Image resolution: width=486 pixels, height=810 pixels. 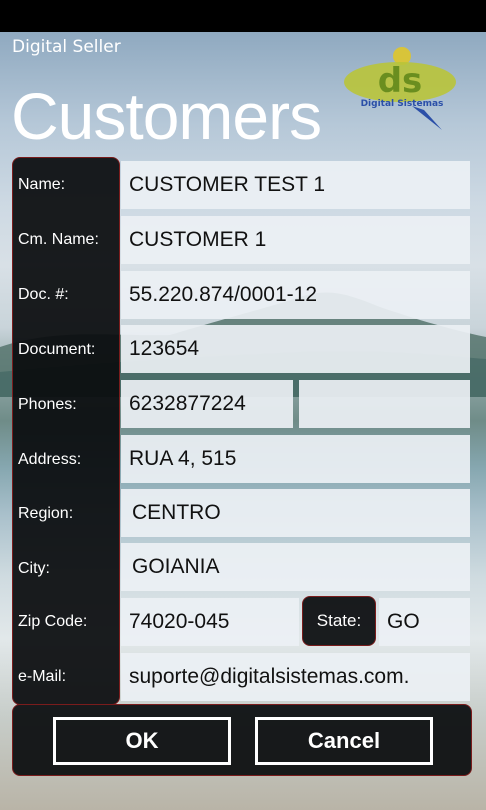 What do you see at coordinates (242, 740) in the screenshot?
I see `button-bar: OK Cancel` at bounding box center [242, 740].